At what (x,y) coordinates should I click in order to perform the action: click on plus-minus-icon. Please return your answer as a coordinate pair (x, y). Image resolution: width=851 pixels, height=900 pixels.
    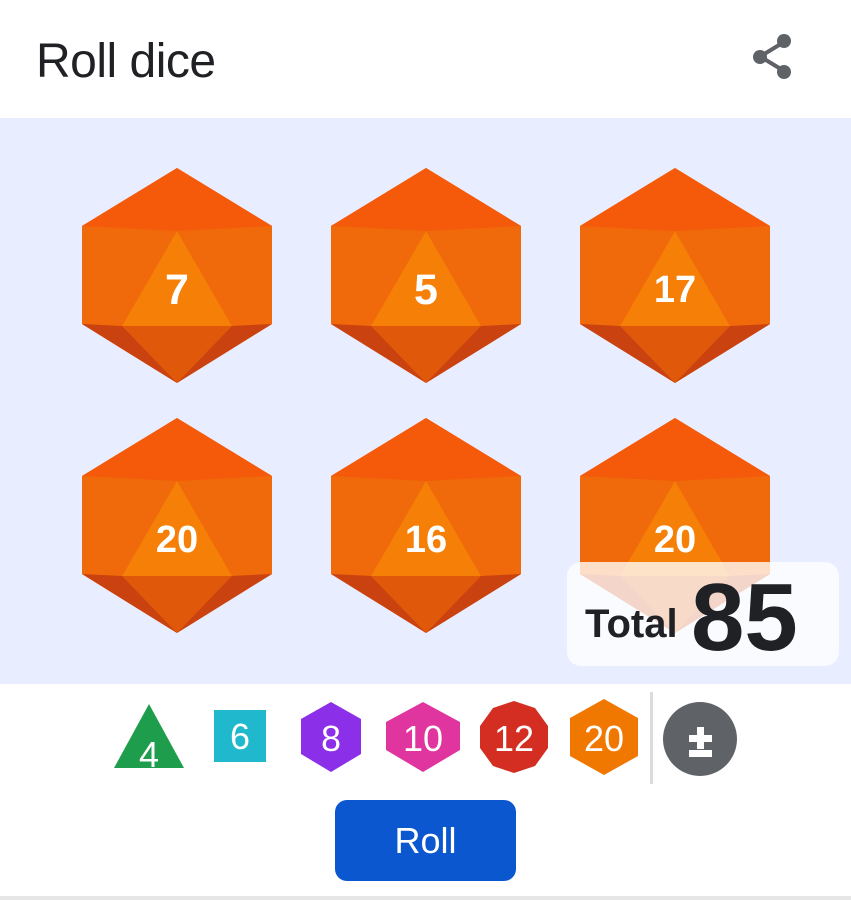
    Looking at the image, I should click on (700, 742).